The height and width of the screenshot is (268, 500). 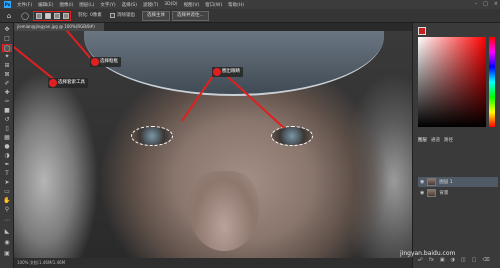 What do you see at coordinates (463, 260) in the screenshot?
I see `folder-icon: ◫` at bounding box center [463, 260].